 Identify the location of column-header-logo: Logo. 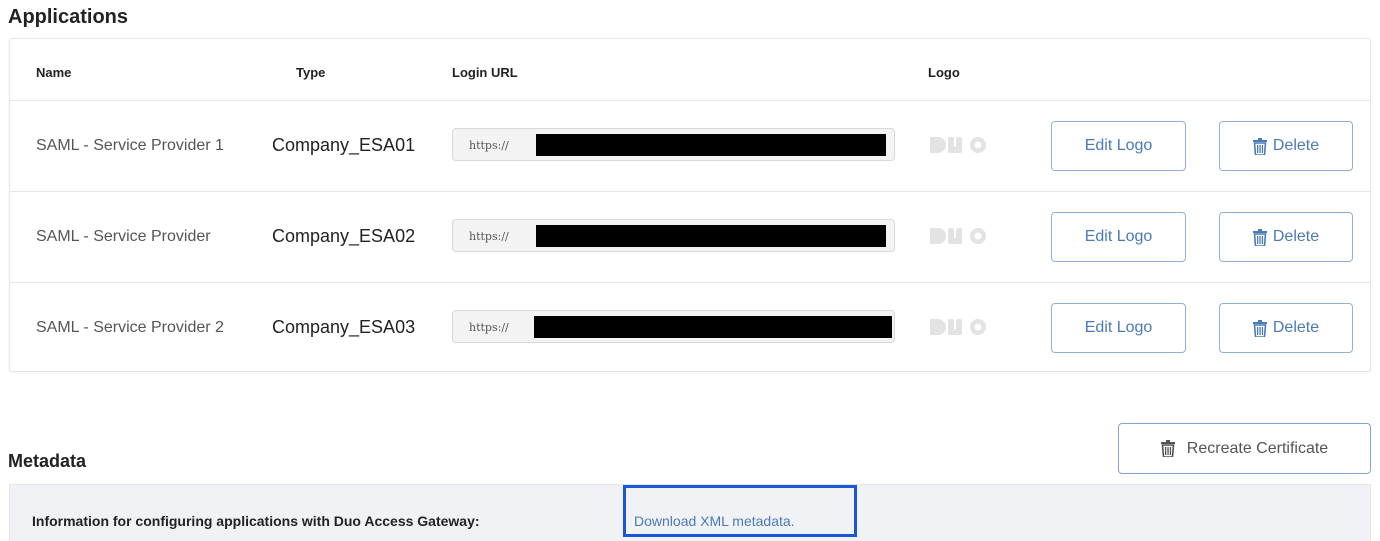
(944, 72).